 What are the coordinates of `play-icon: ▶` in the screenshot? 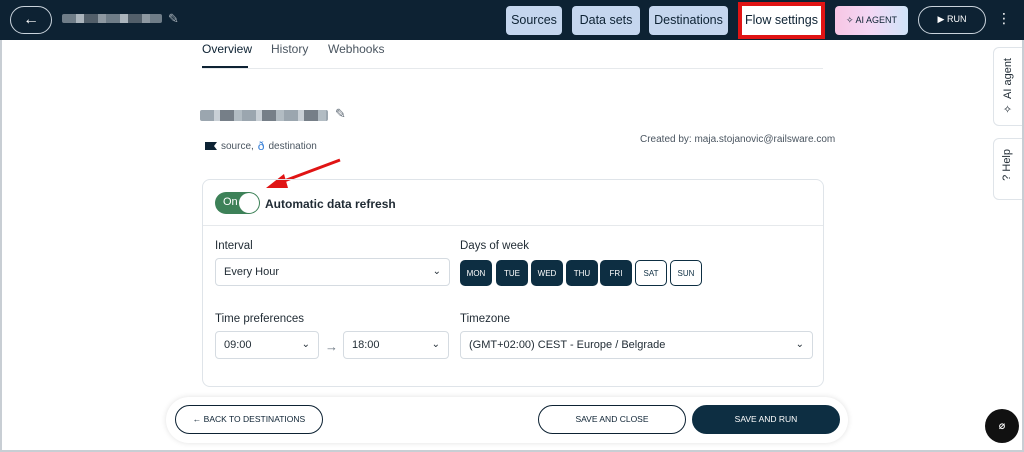 It's located at (941, 19).